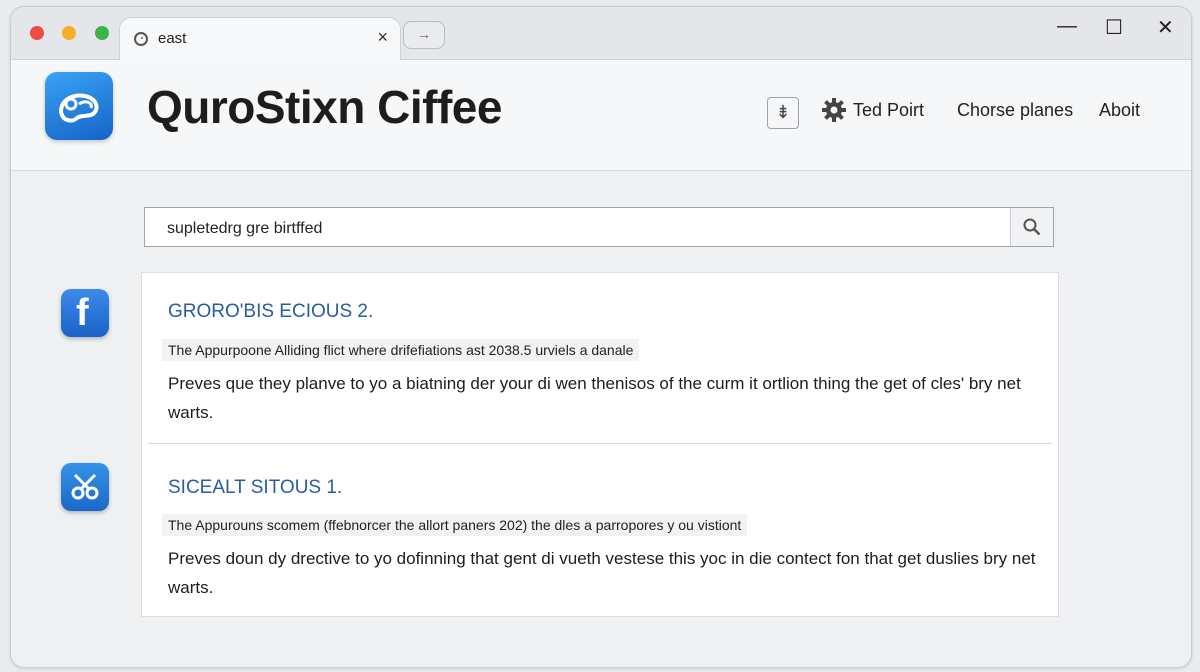  I want to click on title-bar: ◔ east × → — ☐ ✕, so click(601, 33).